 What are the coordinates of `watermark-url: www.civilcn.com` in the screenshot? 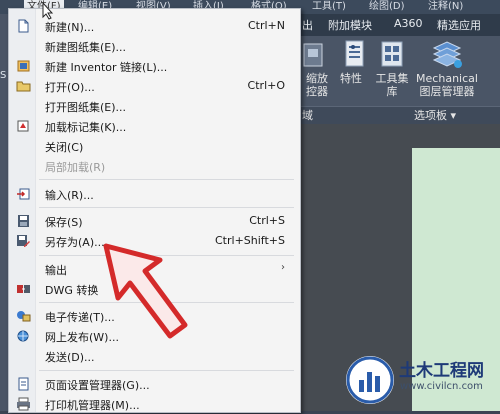 It's located at (441, 386).